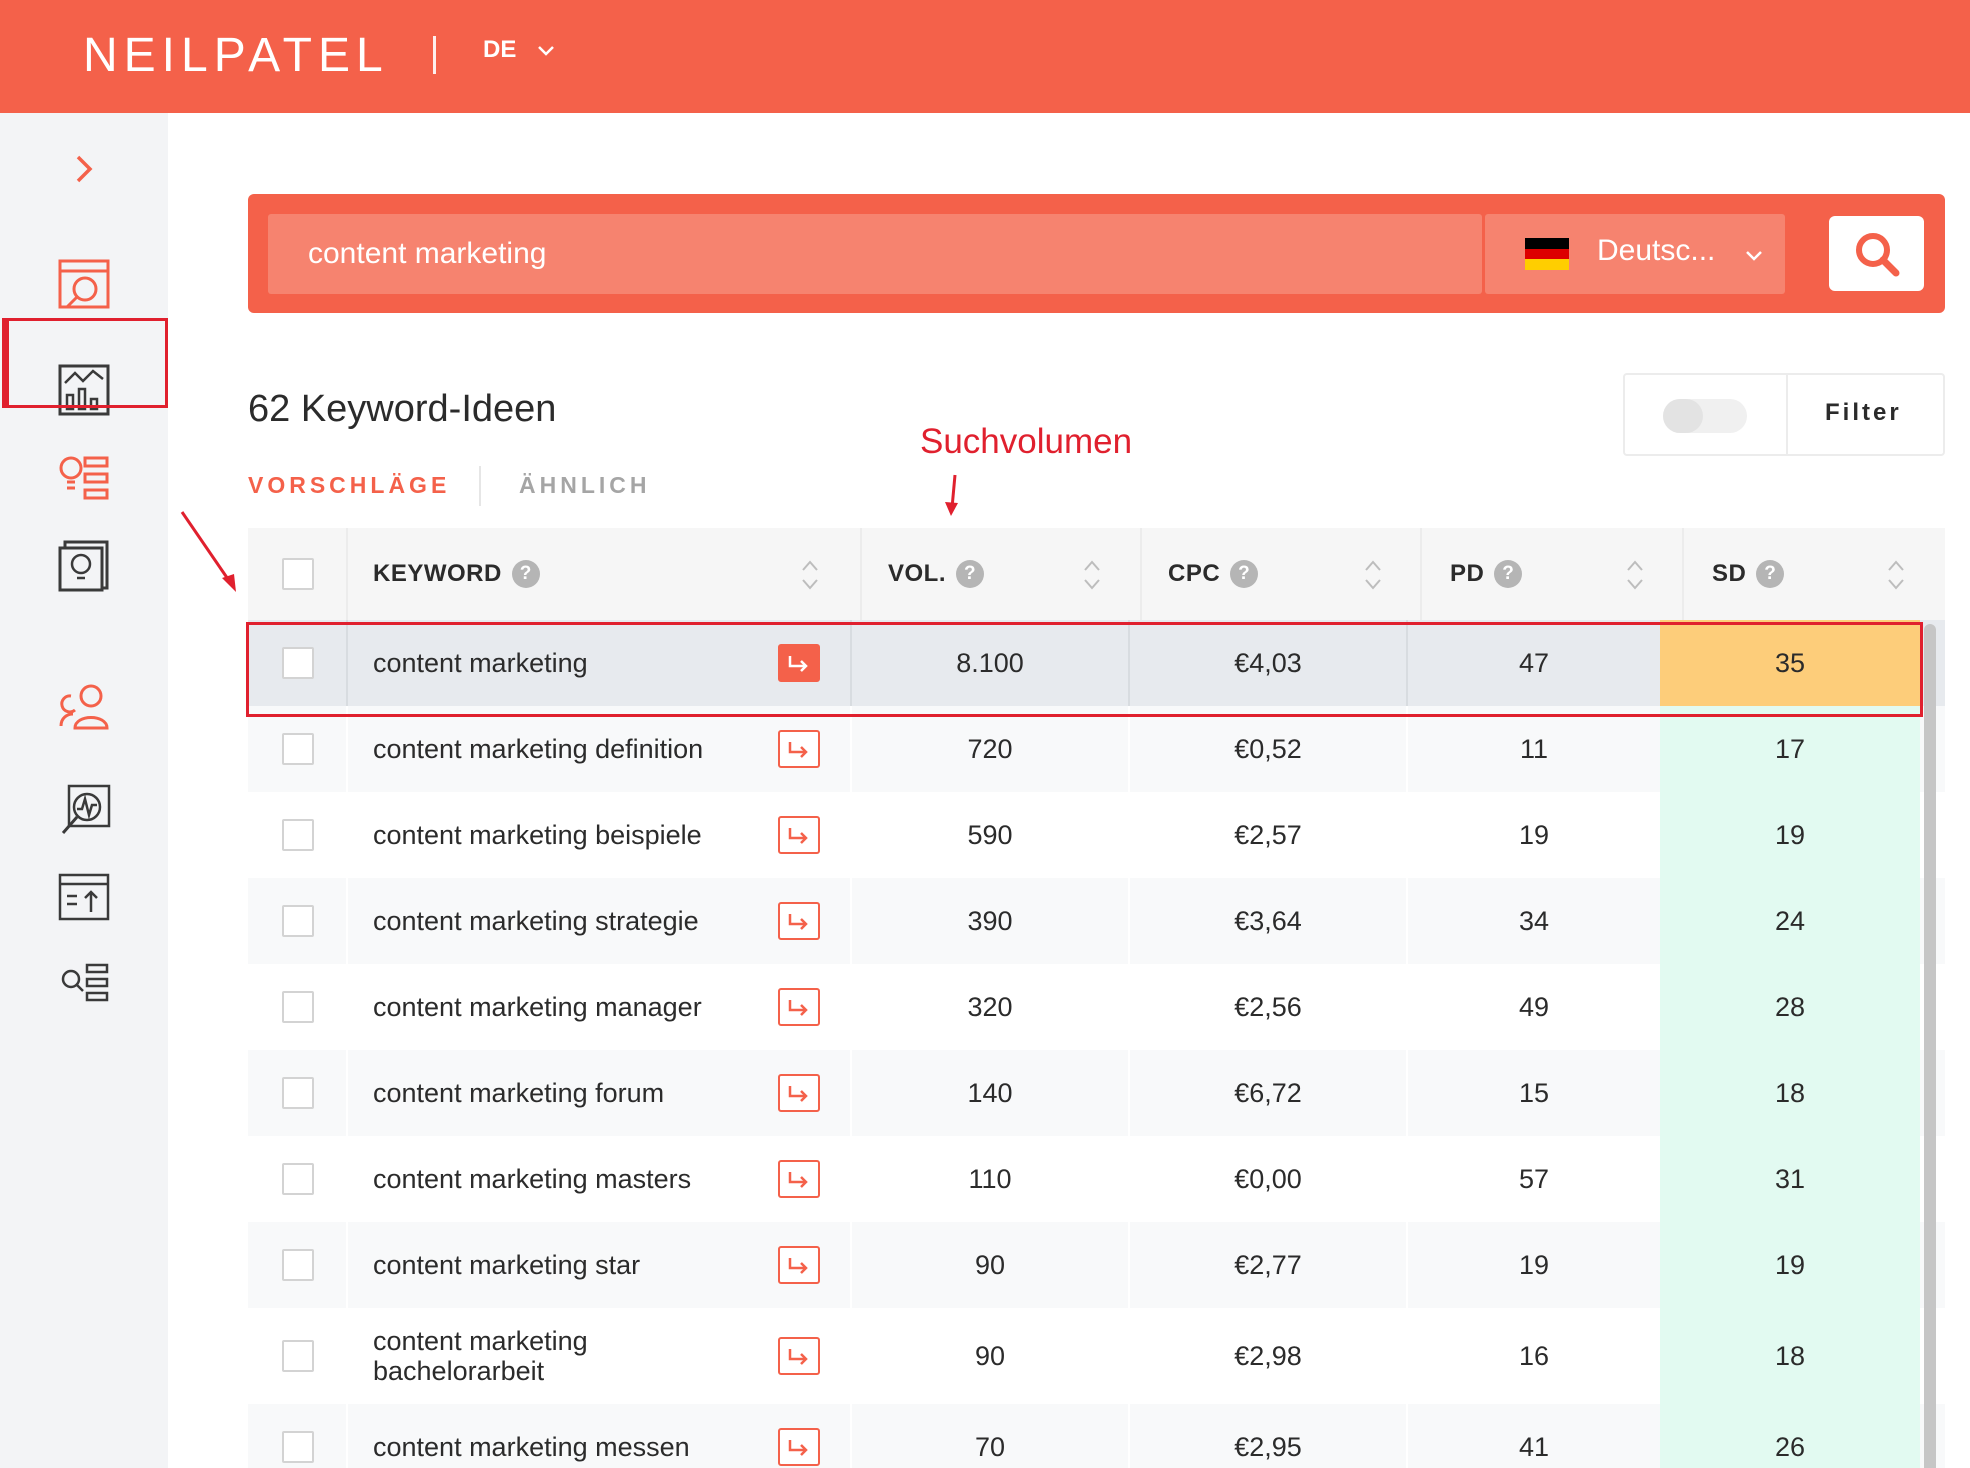 The width and height of the screenshot is (1970, 1468). I want to click on pd-cell: 41, so click(1534, 1446).